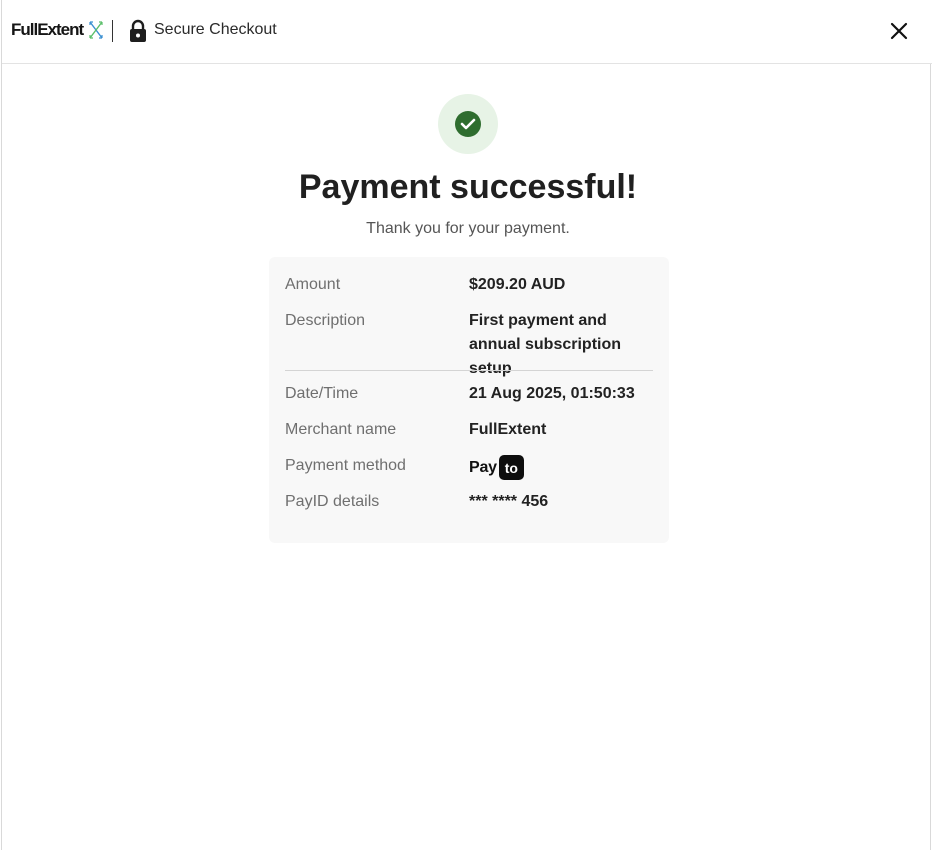 This screenshot has width=932, height=850. What do you see at coordinates (468, 187) in the screenshot?
I see `page-title: Payment successful!` at bounding box center [468, 187].